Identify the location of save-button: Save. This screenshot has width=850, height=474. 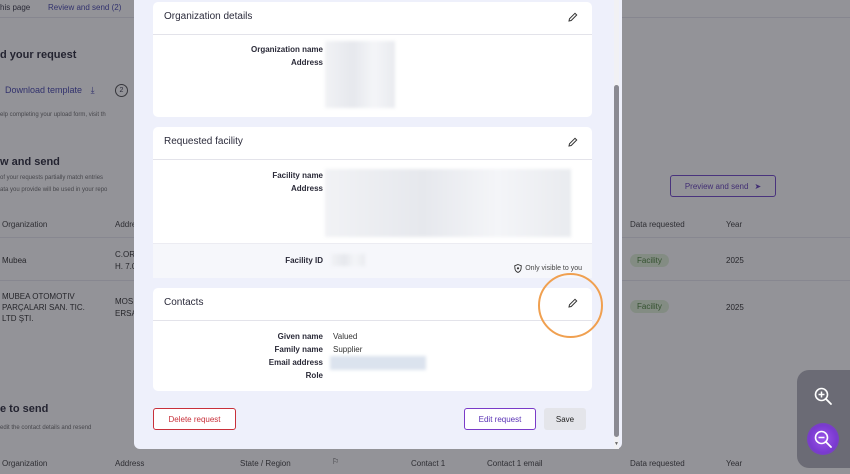
(565, 419).